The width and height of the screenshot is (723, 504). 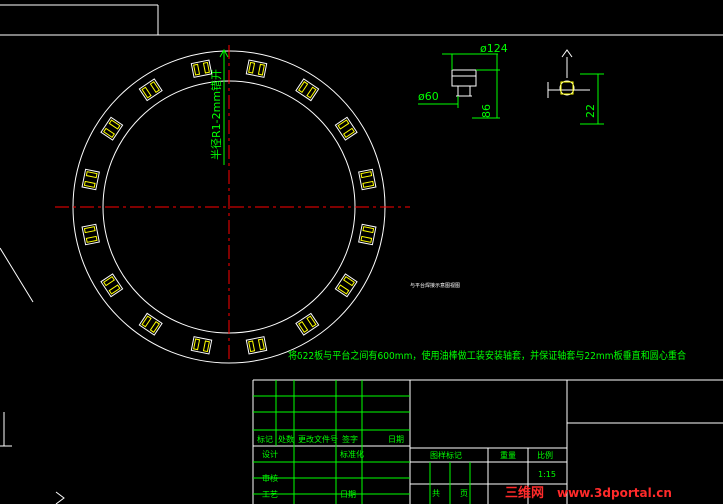 What do you see at coordinates (494, 48) in the screenshot?
I see `dim-diameter-124: ø124` at bounding box center [494, 48].